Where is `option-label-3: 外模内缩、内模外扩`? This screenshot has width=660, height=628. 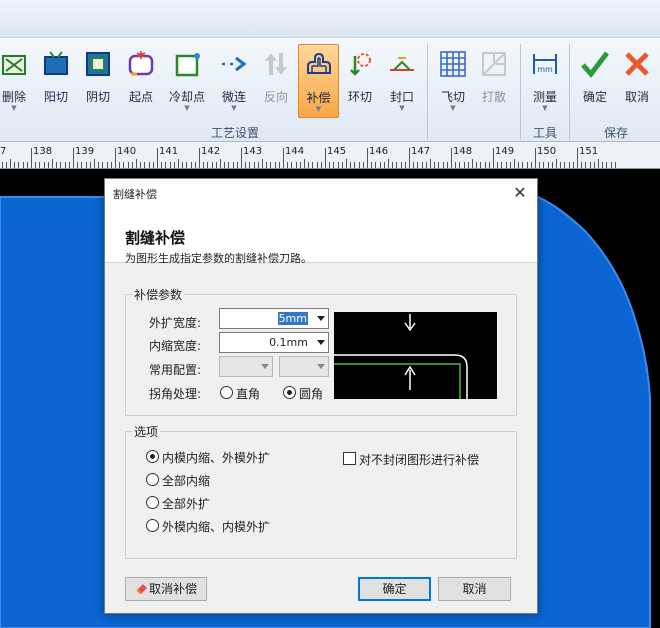 option-label-3: 外模内缩、内模外扩 is located at coordinates (216, 527).